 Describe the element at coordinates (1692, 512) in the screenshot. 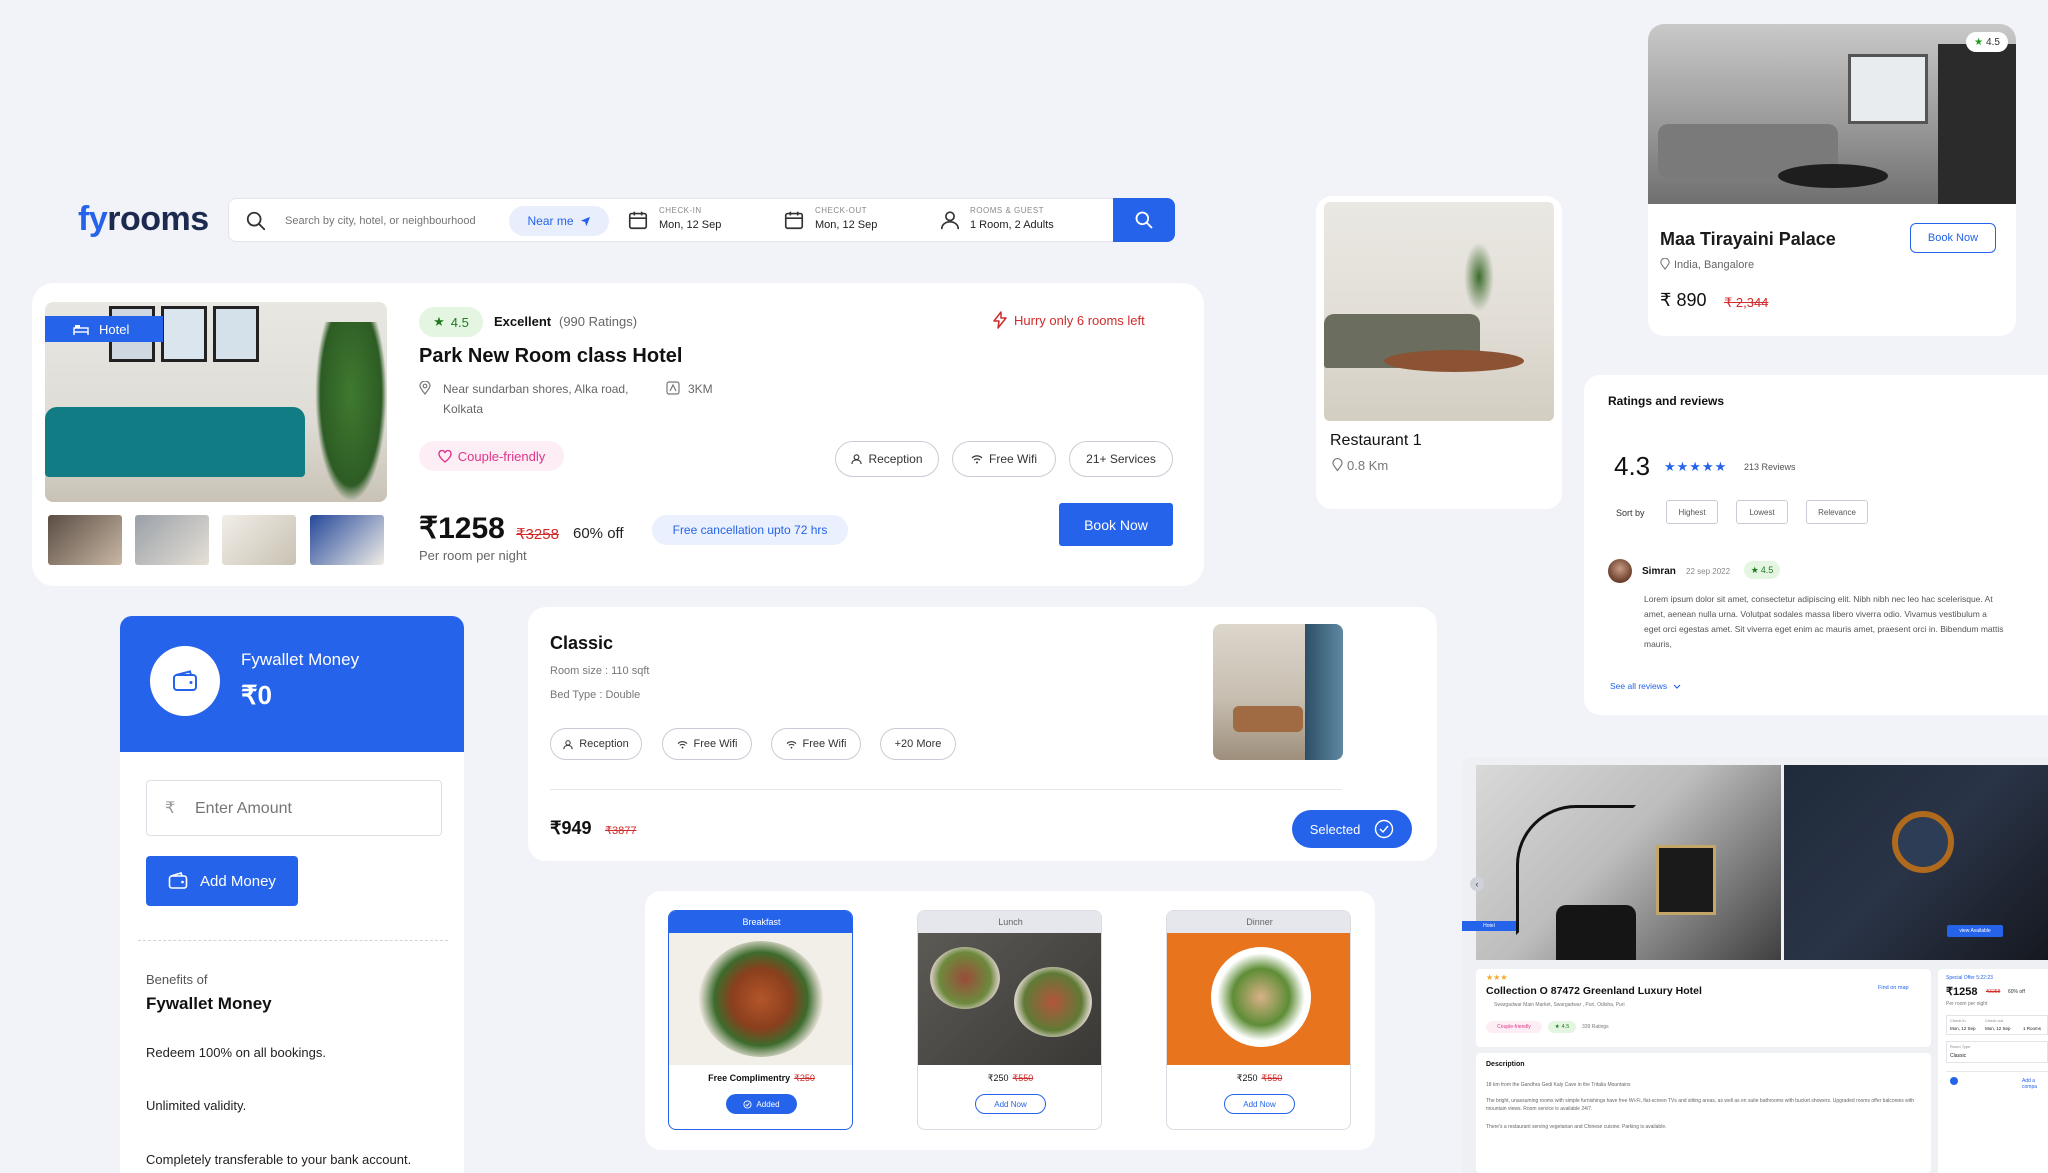

I see `sort-highest-button: Highest` at that location.